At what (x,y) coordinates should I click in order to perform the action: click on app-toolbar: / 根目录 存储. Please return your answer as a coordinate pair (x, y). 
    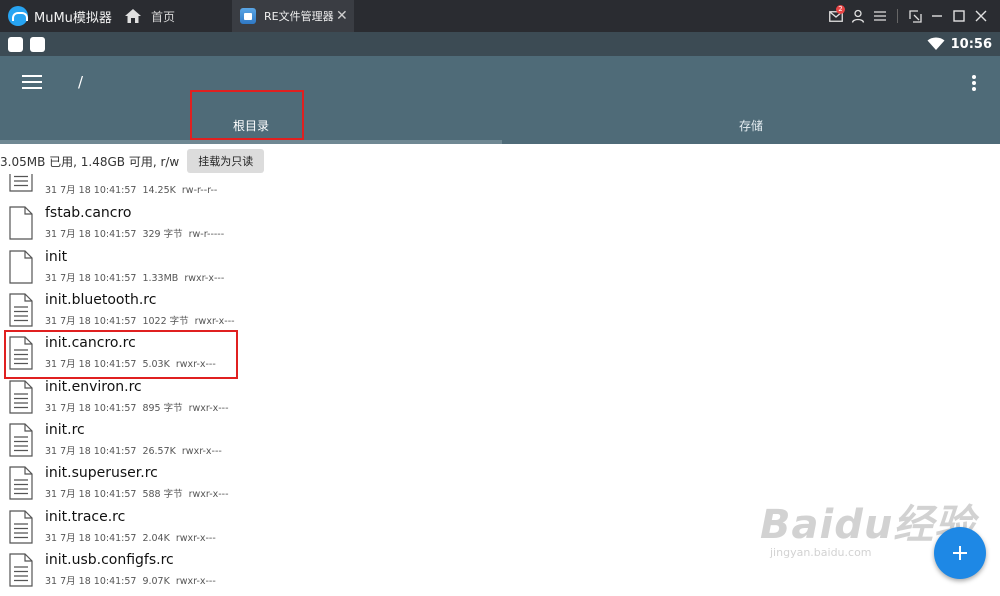
    Looking at the image, I should click on (500, 100).